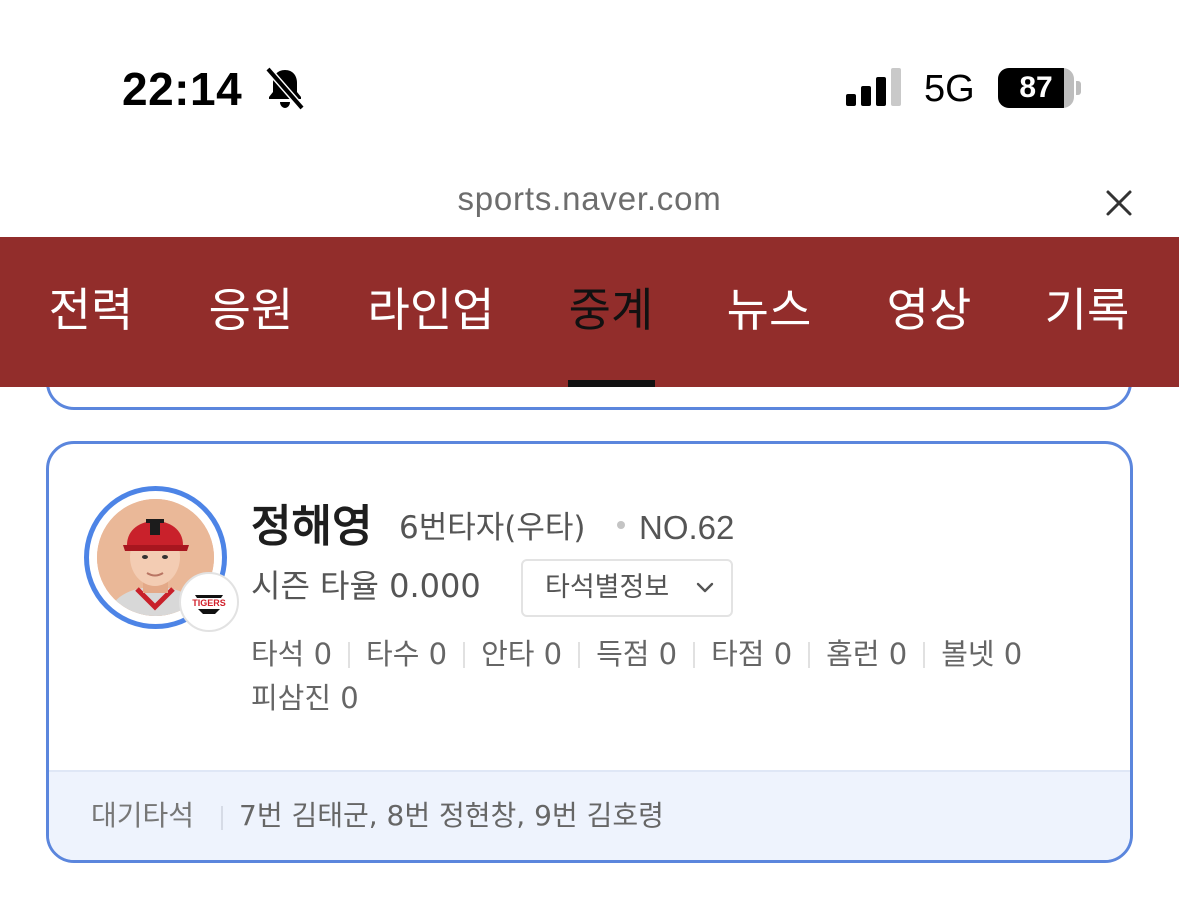 The image size is (1179, 898). What do you see at coordinates (407, 654) in the screenshot?
I see `stat-at-bats: 타수 0` at bounding box center [407, 654].